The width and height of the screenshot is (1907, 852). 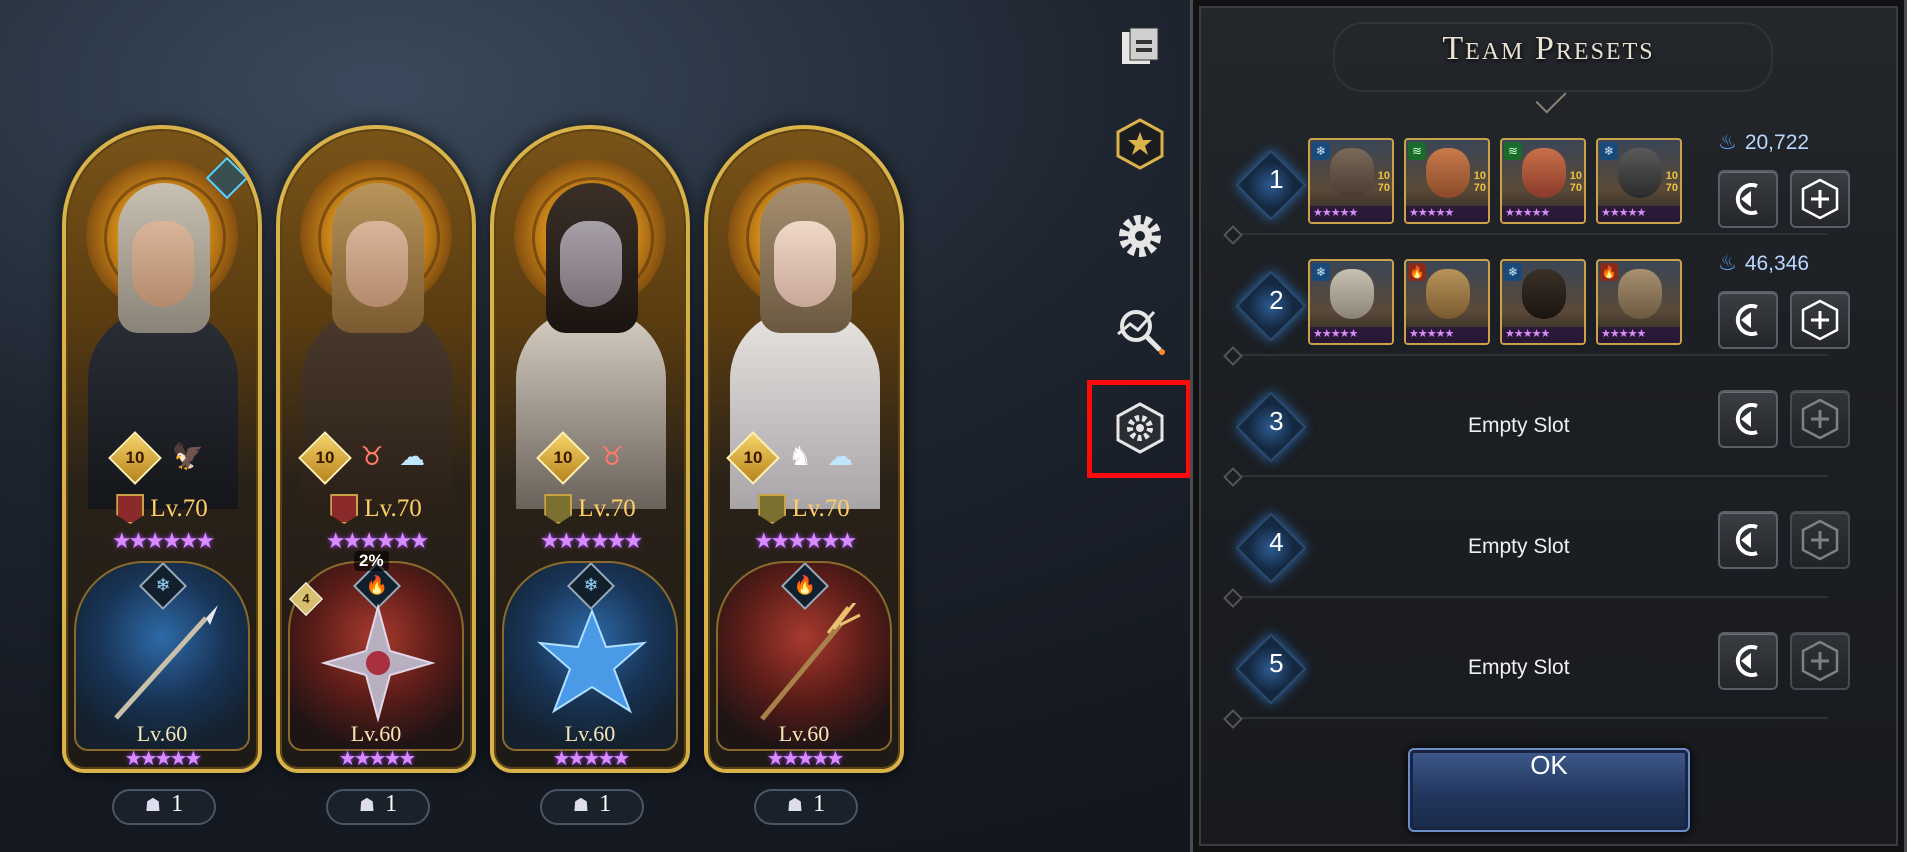 I want to click on wind-spirit-icon: 🦅, so click(x=188, y=457).